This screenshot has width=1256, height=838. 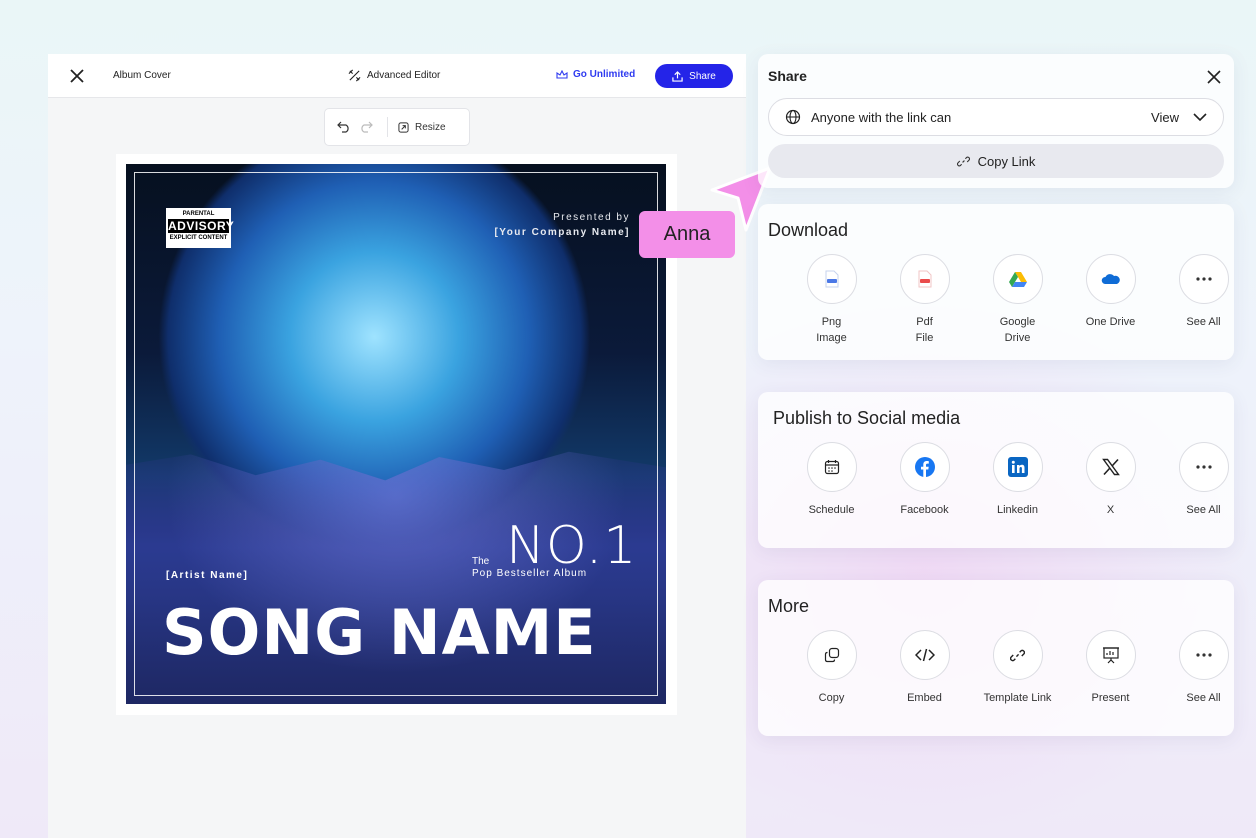 What do you see at coordinates (924, 698) in the screenshot?
I see `embed-label: Embed` at bounding box center [924, 698].